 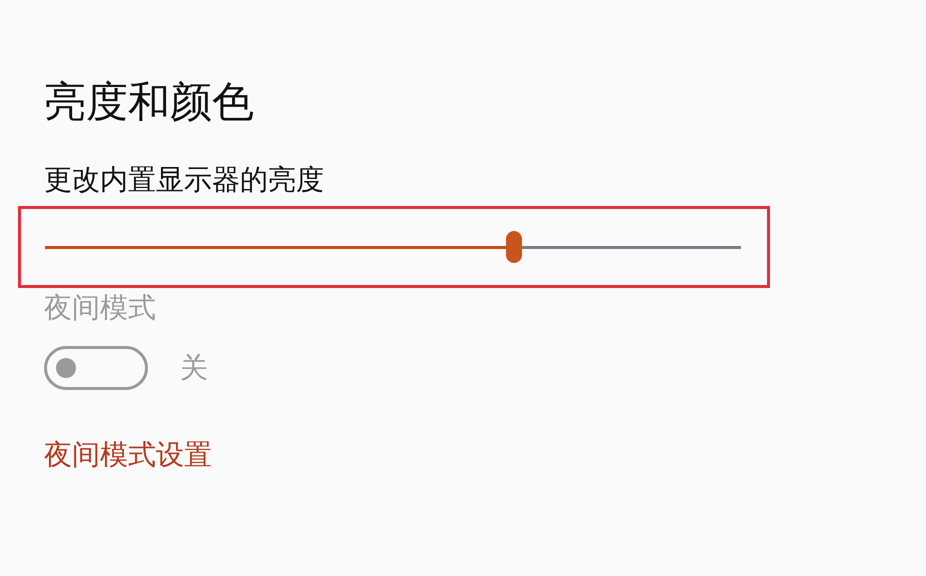 What do you see at coordinates (184, 180) in the screenshot?
I see `slider-label: 更改内置显示器的亮度` at bounding box center [184, 180].